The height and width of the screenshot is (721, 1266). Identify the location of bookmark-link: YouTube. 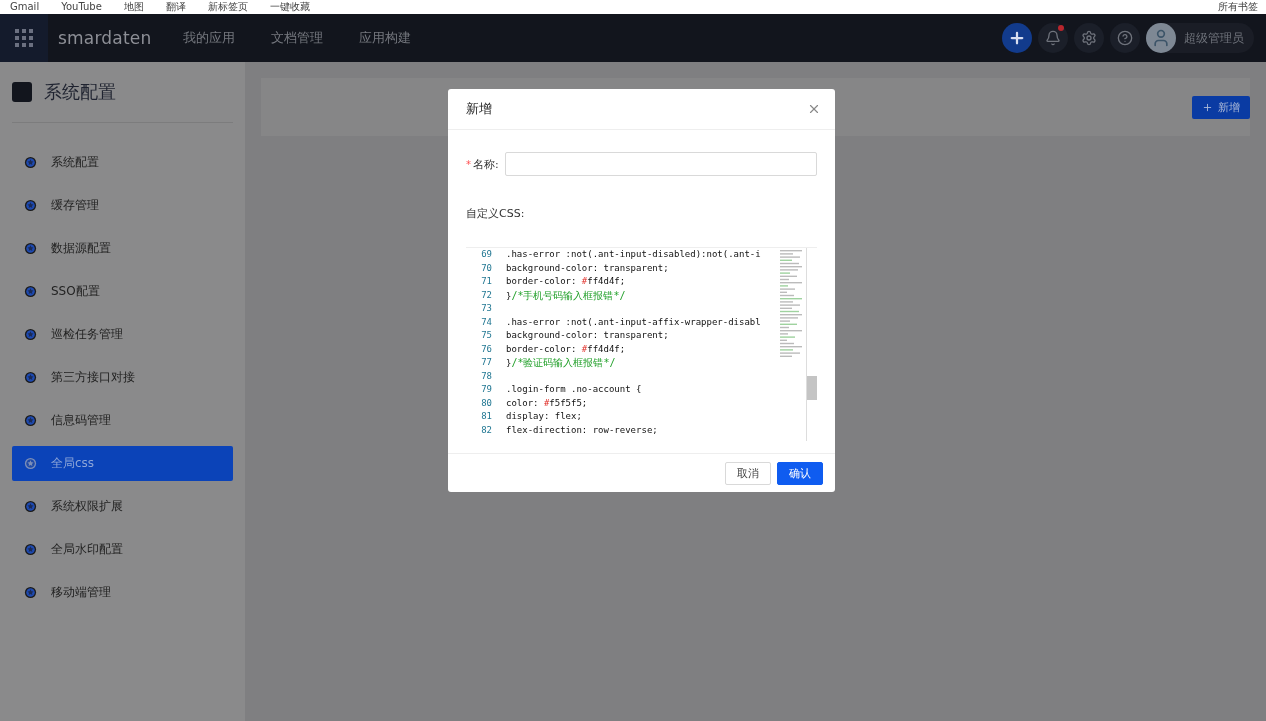
(81, 7).